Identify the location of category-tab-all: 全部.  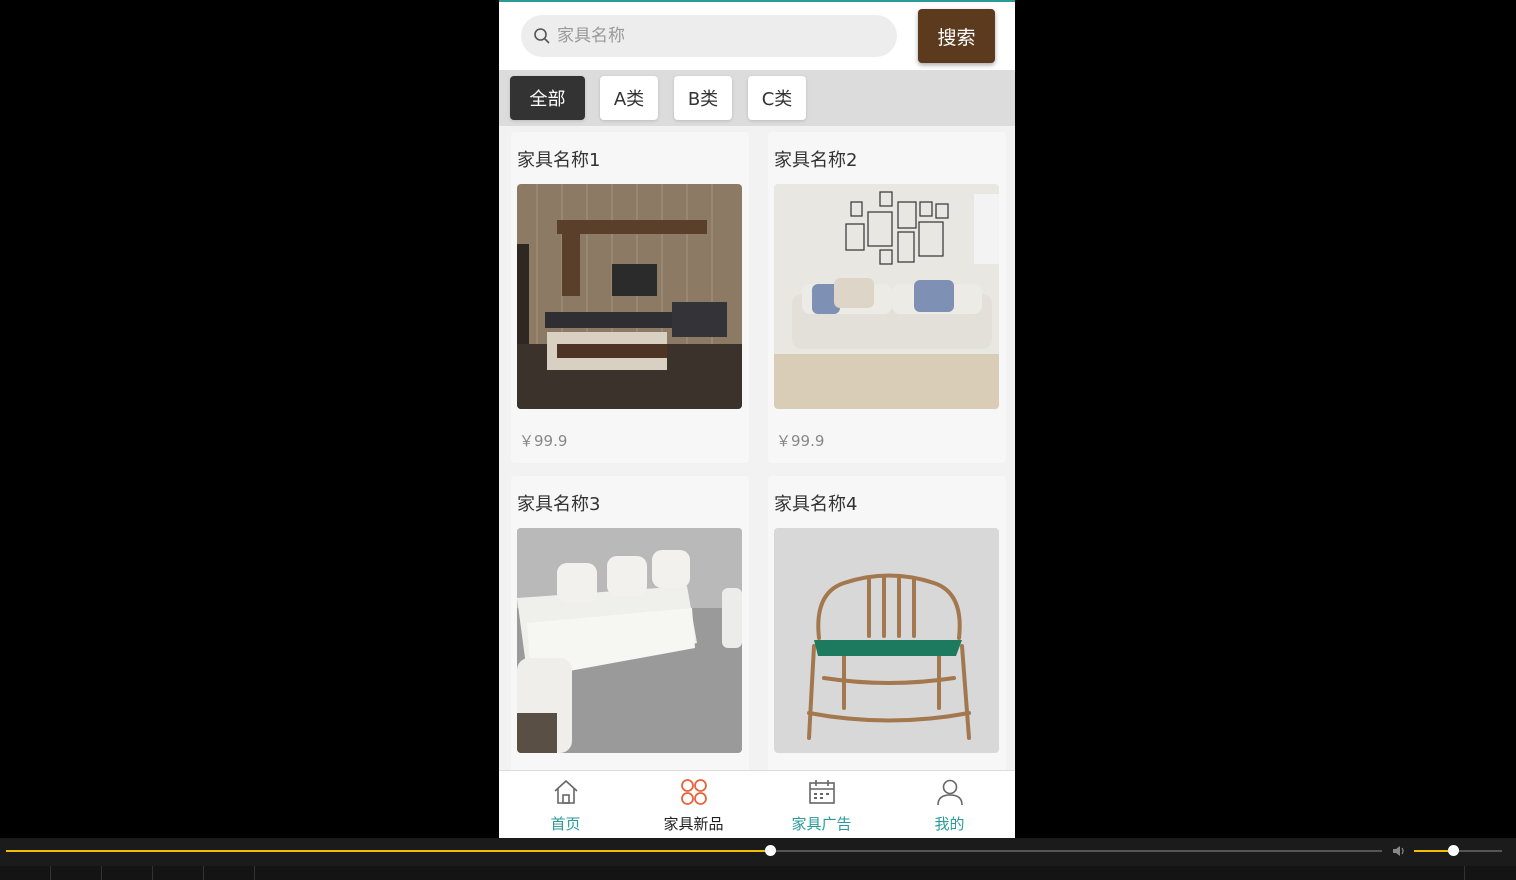
(547, 98).